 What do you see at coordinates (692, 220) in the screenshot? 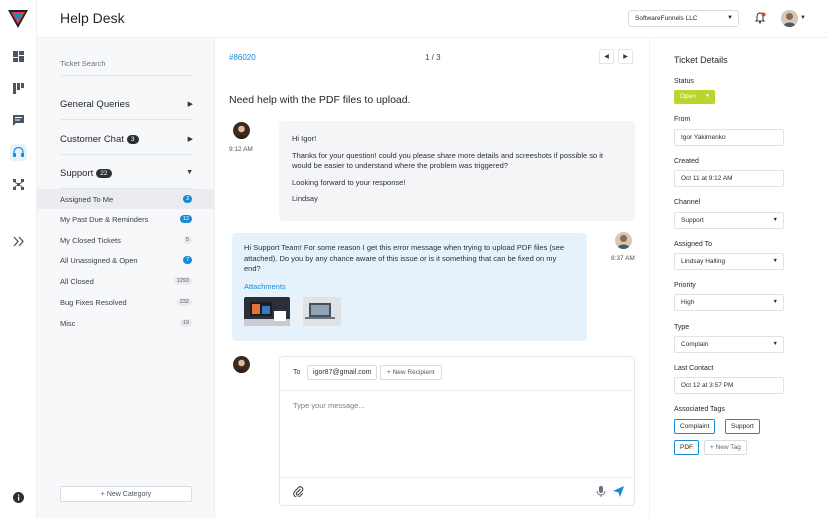
I see `channel-value: Support` at bounding box center [692, 220].